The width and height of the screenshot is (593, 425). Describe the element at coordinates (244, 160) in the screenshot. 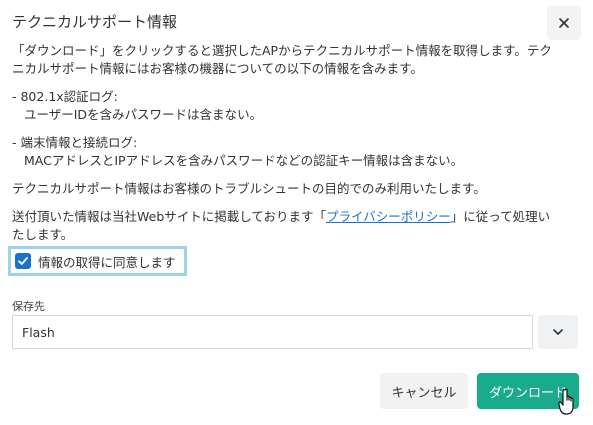

I see `item-terminal-detail: MACアドレスとIPアドレスを含みパスワードなどの認証キー情報は含まない。` at that location.